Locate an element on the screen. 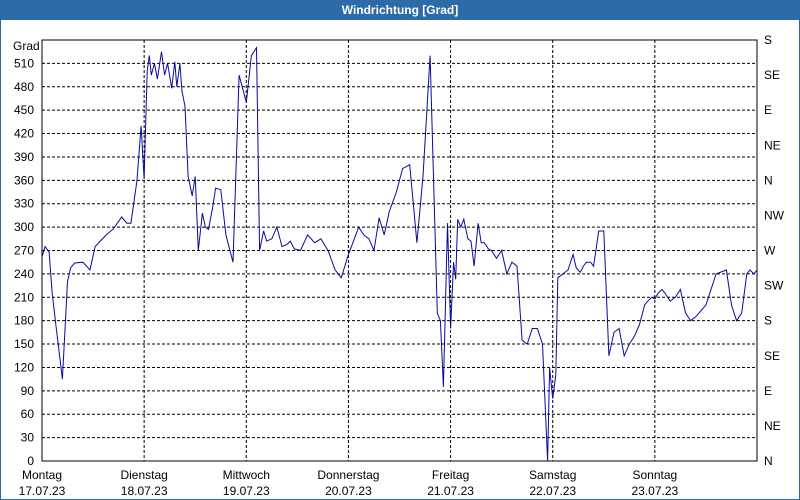 The image size is (800, 500). y-axis-label: Grad is located at coordinates (26, 46).